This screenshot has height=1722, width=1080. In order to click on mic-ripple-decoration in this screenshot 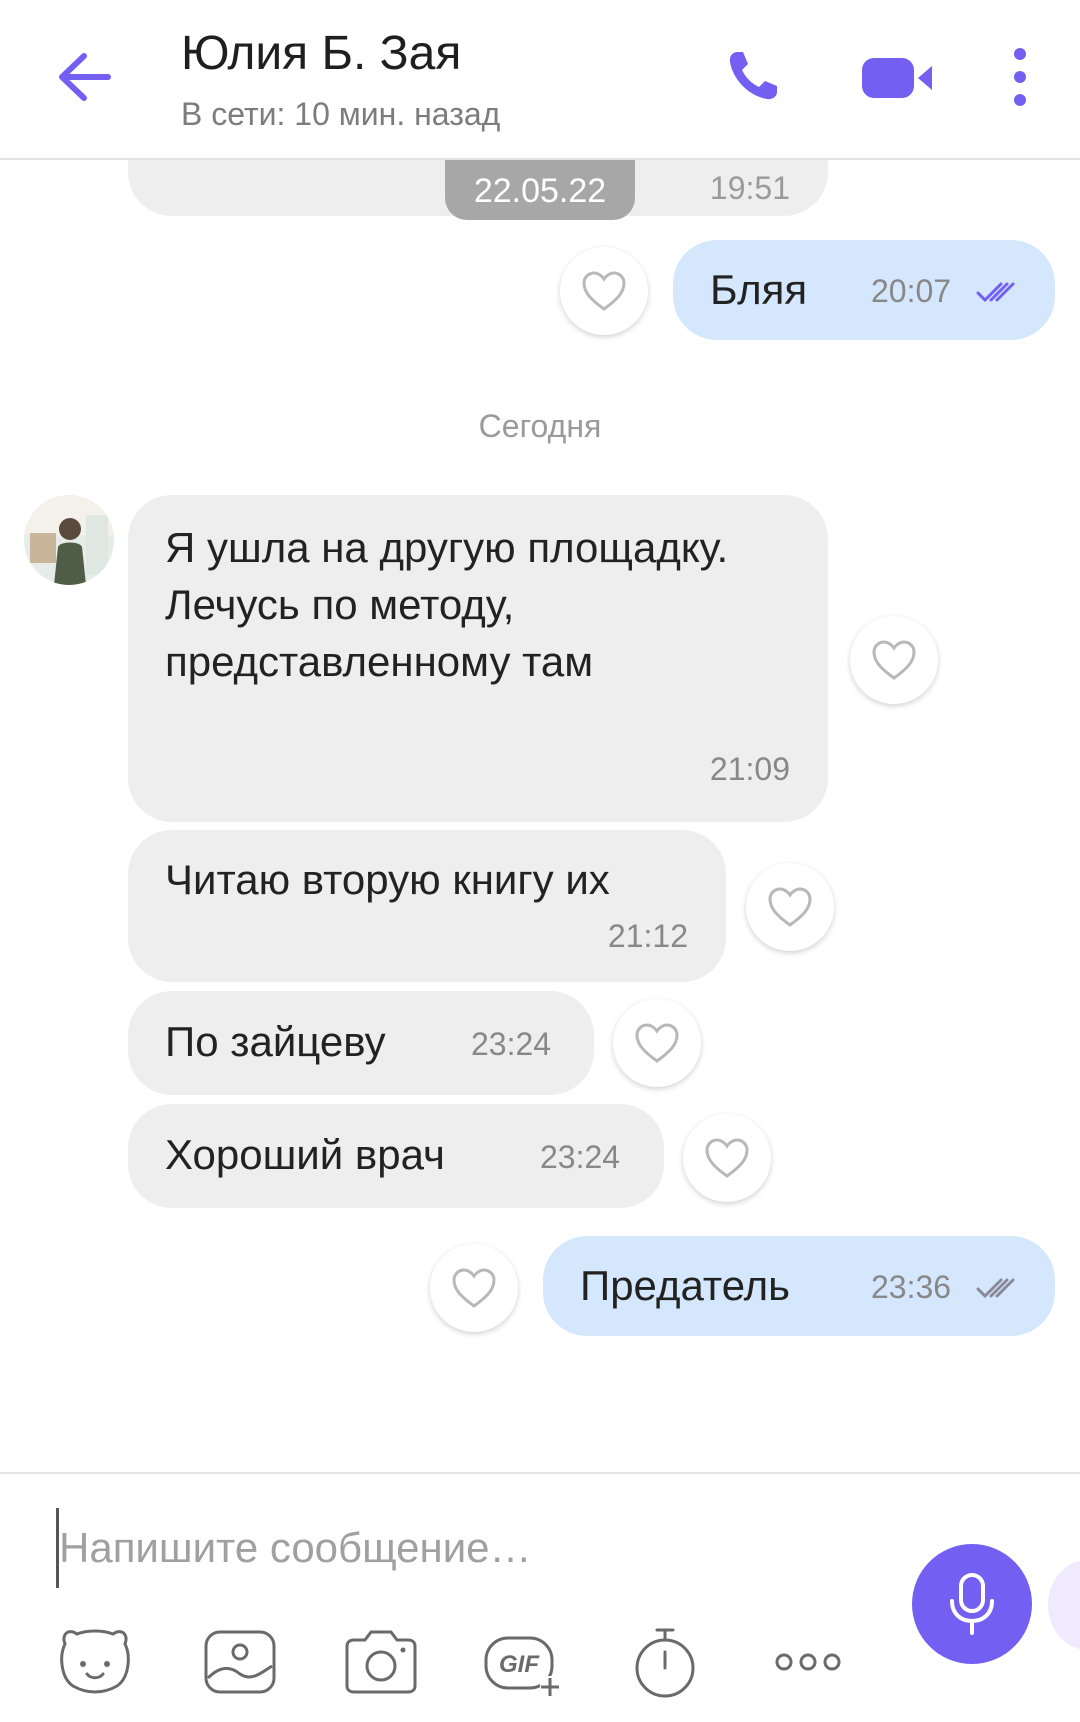, I will do `click(1064, 1605)`.